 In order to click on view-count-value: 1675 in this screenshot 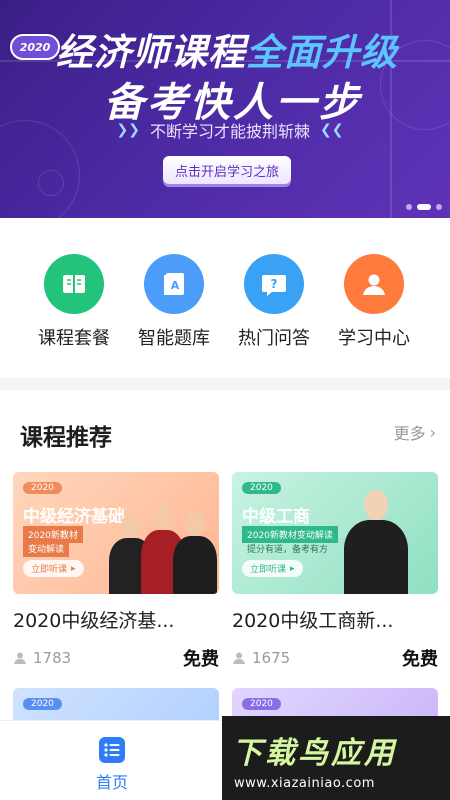, I will do `click(271, 658)`.